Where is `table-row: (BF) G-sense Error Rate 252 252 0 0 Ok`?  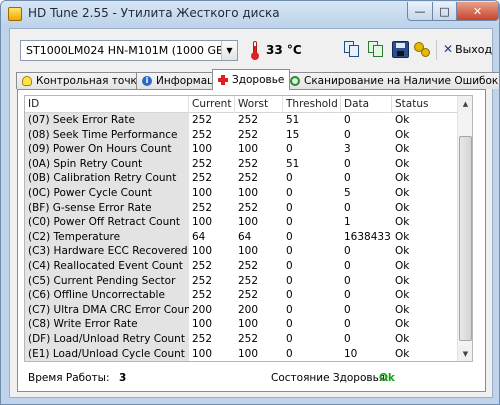
table-row: (BF) G-sense Error Rate 252 252 0 0 Ok is located at coordinates (241, 208).